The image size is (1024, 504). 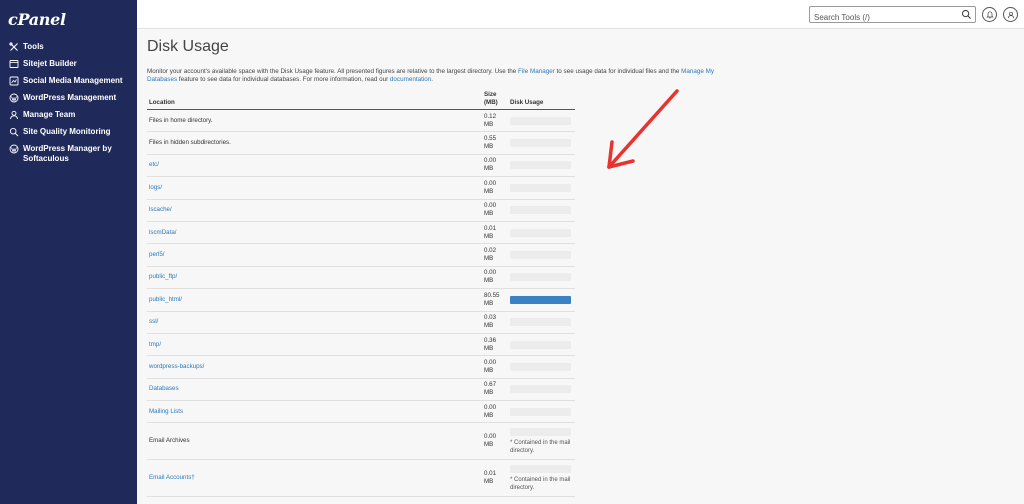 What do you see at coordinates (163, 232) in the screenshot?
I see `location-link: lscmData/` at bounding box center [163, 232].